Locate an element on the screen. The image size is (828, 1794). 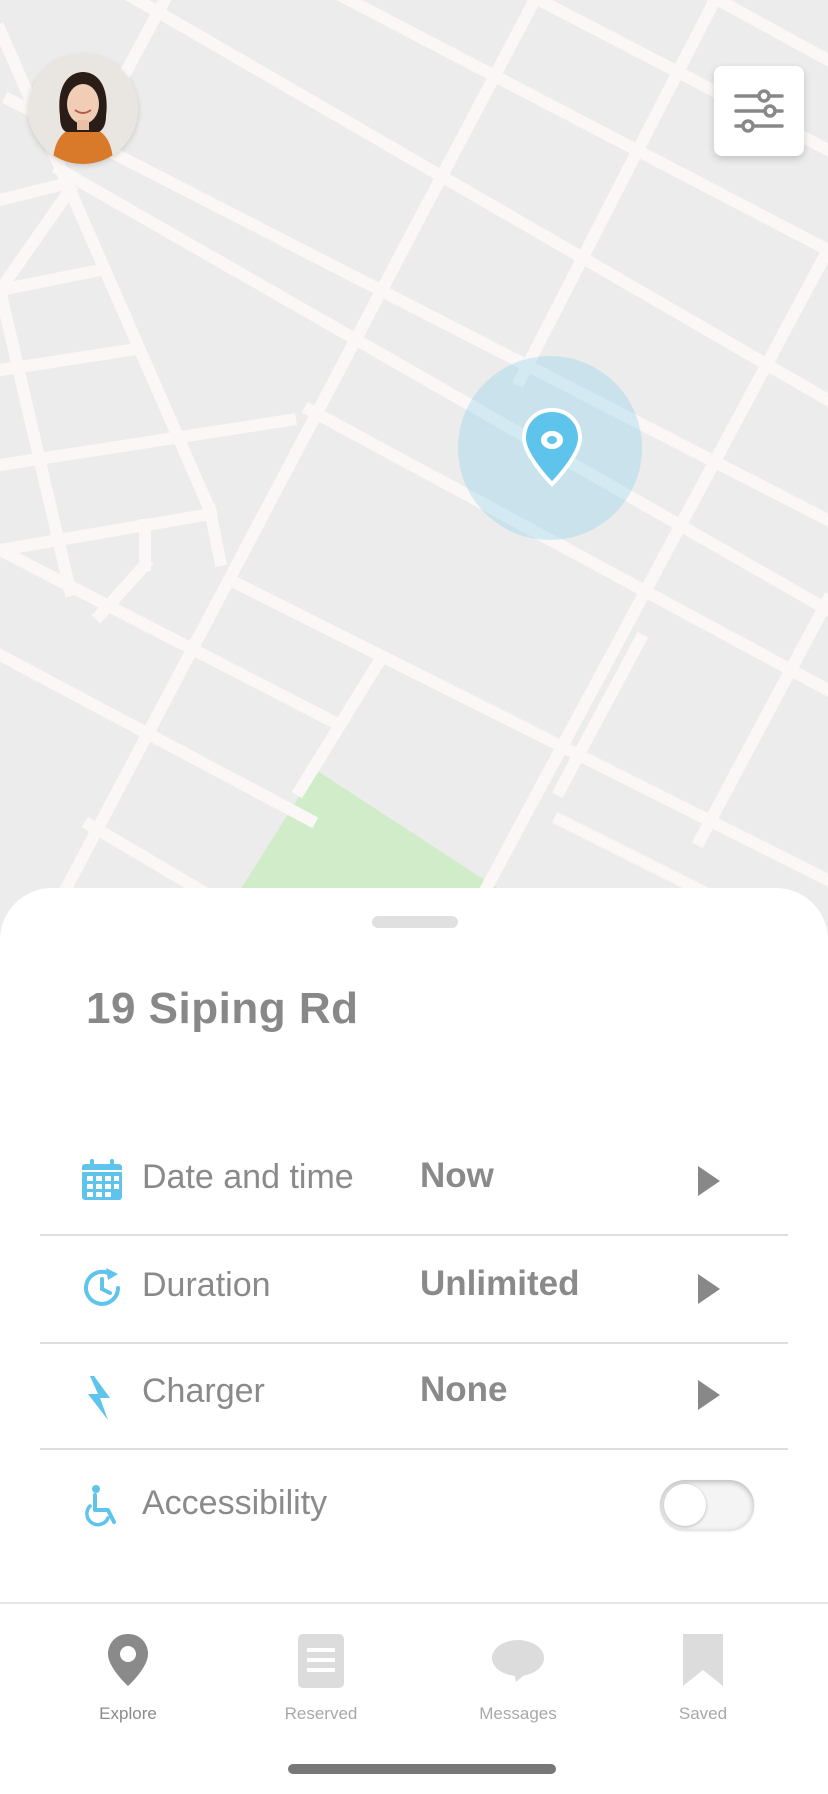
tab-saved: Saved is located at coordinates (703, 1685).